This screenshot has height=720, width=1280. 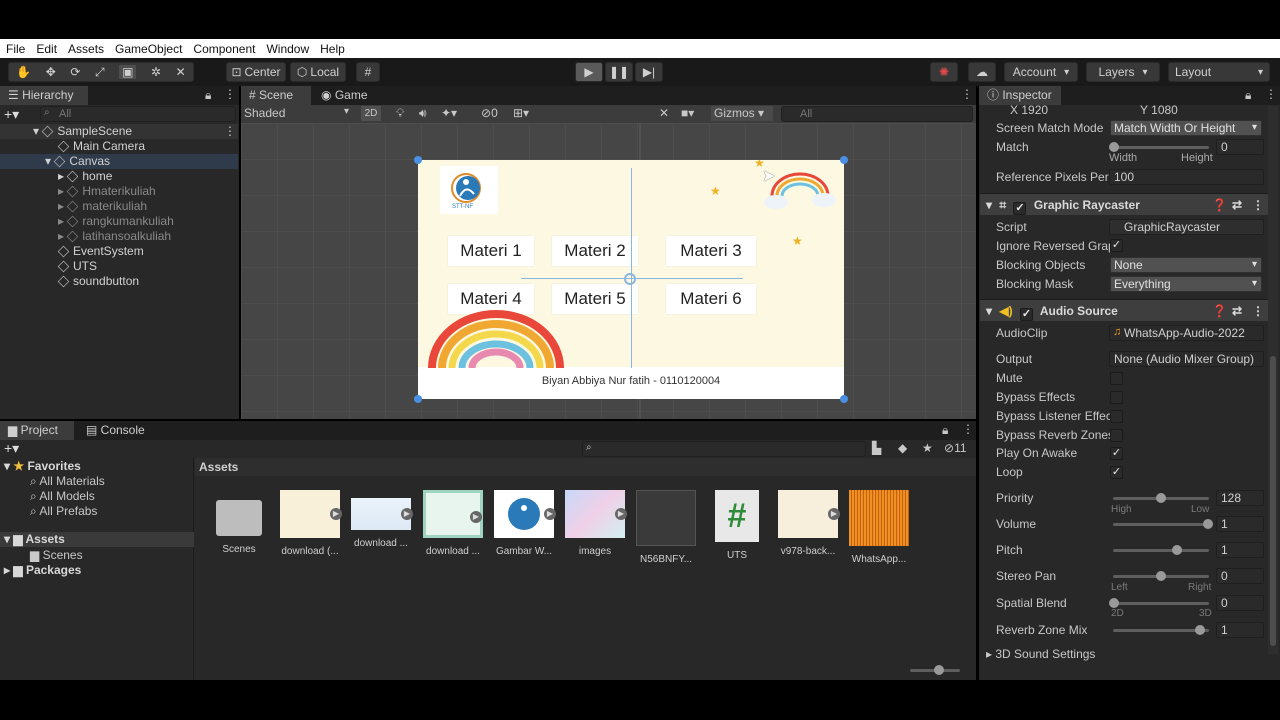 What do you see at coordinates (128, 72) in the screenshot?
I see `rect-tool-icon: ▣` at bounding box center [128, 72].